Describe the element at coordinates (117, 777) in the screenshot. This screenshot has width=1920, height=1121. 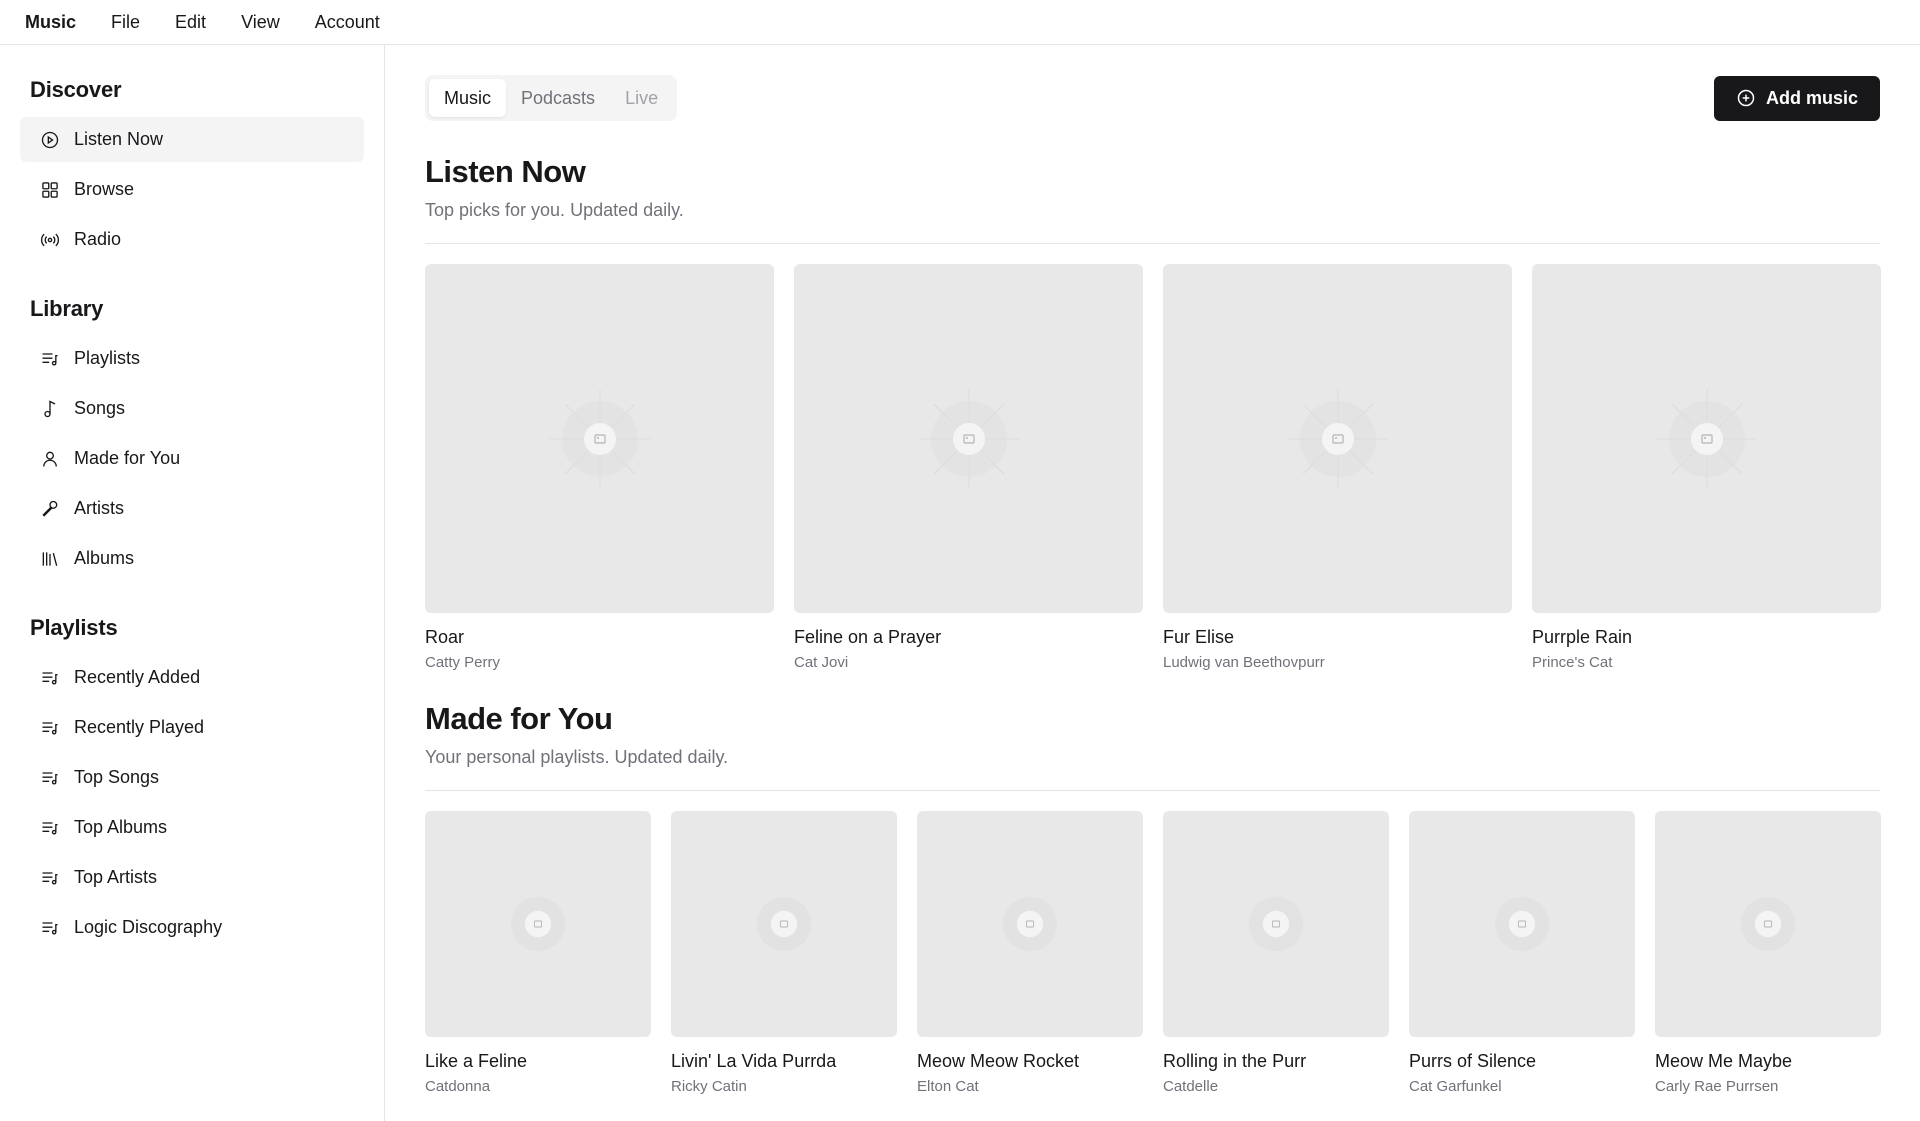
I see `sidebar-item-label: Top Songs` at that location.